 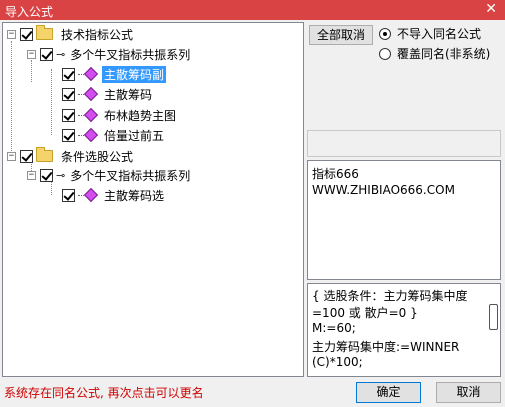 I want to click on tree-node-formula: 主散筹码, so click(x=108, y=94).